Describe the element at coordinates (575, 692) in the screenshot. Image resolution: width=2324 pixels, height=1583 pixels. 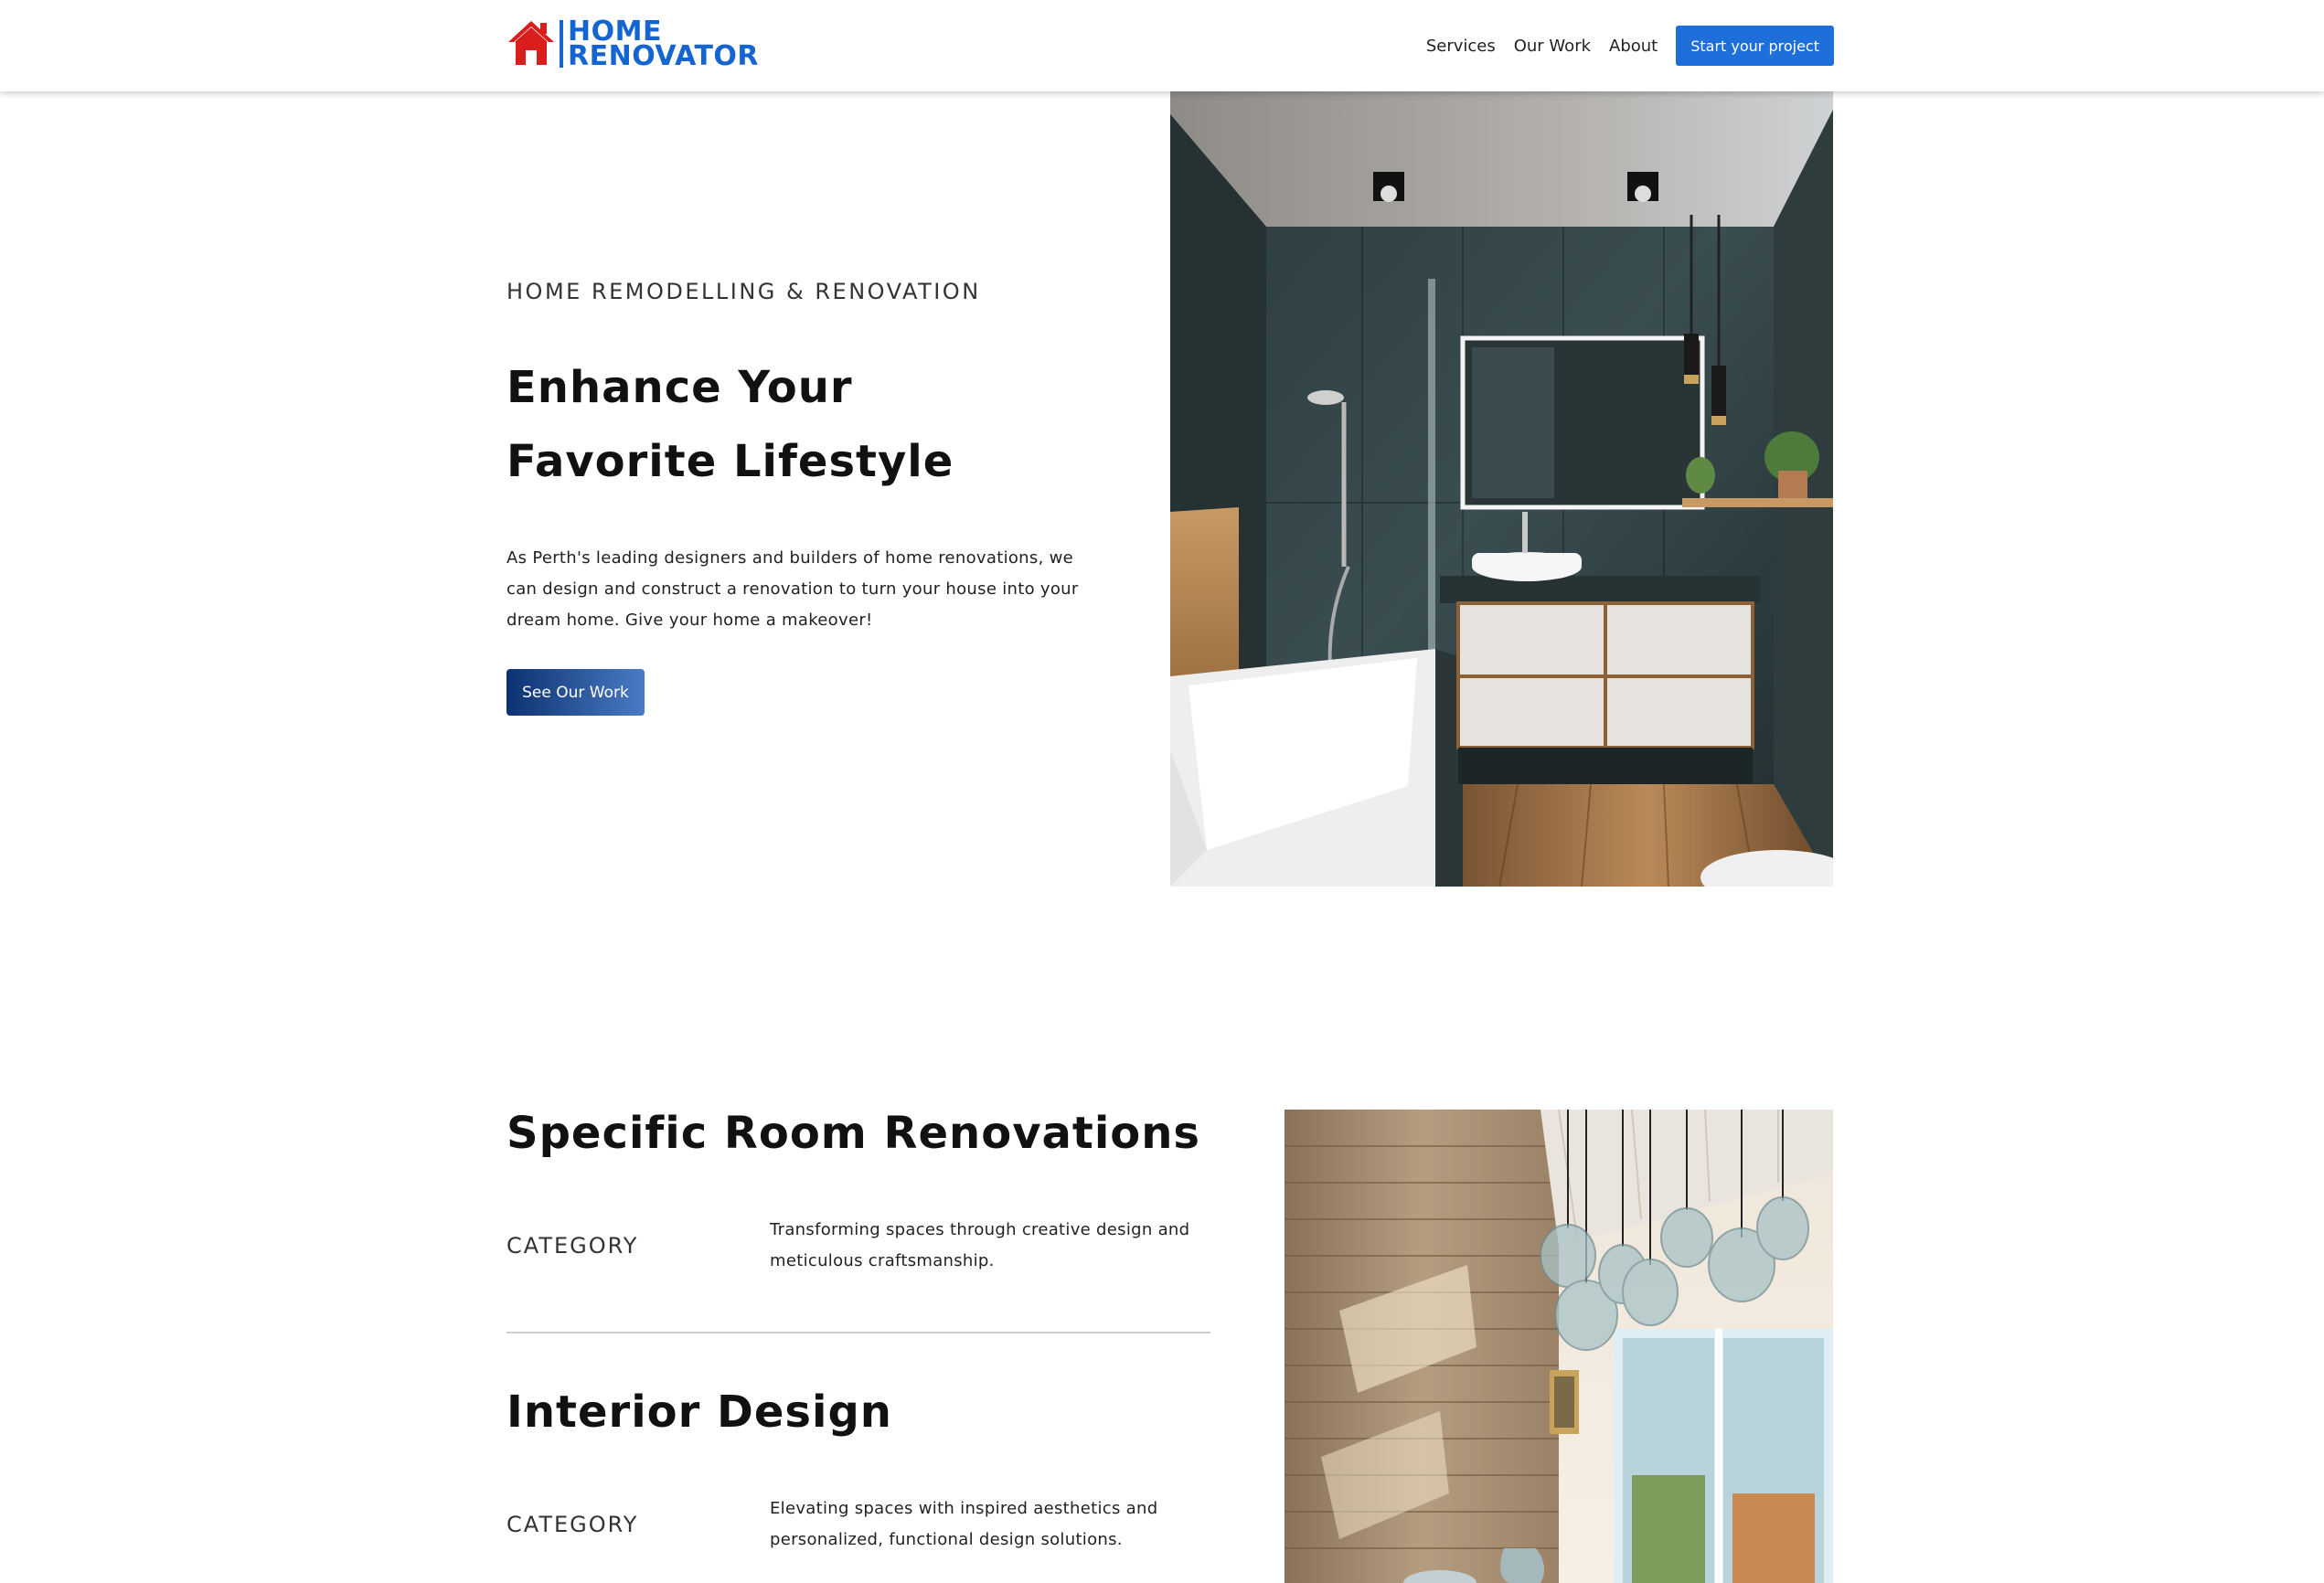
I see `see-our-work-button: See Our Work` at that location.